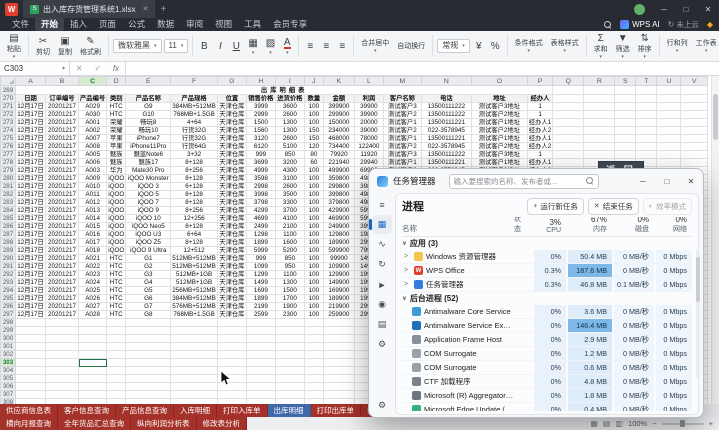 This screenshot has width=719, height=430. Describe the element at coordinates (289, 330) in the screenshot. I see `cell-I299` at that location.